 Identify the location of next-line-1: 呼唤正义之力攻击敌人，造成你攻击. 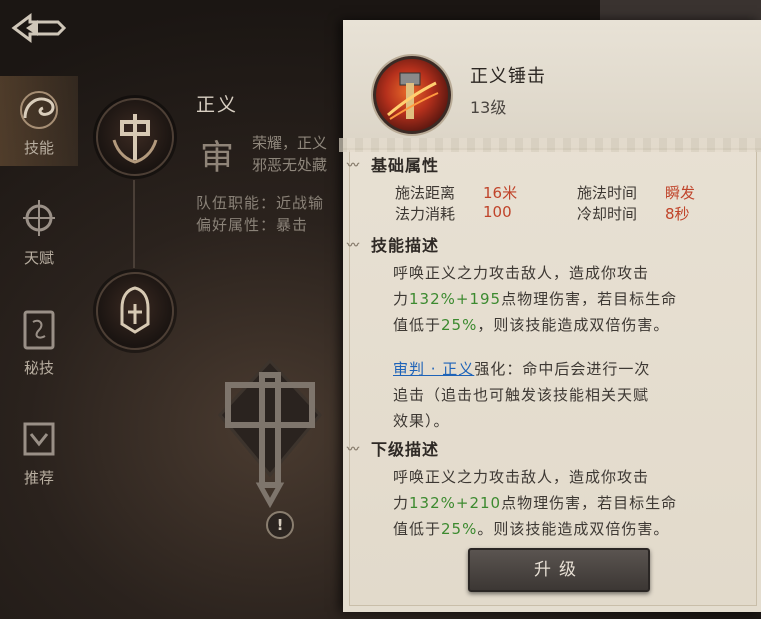
(521, 477).